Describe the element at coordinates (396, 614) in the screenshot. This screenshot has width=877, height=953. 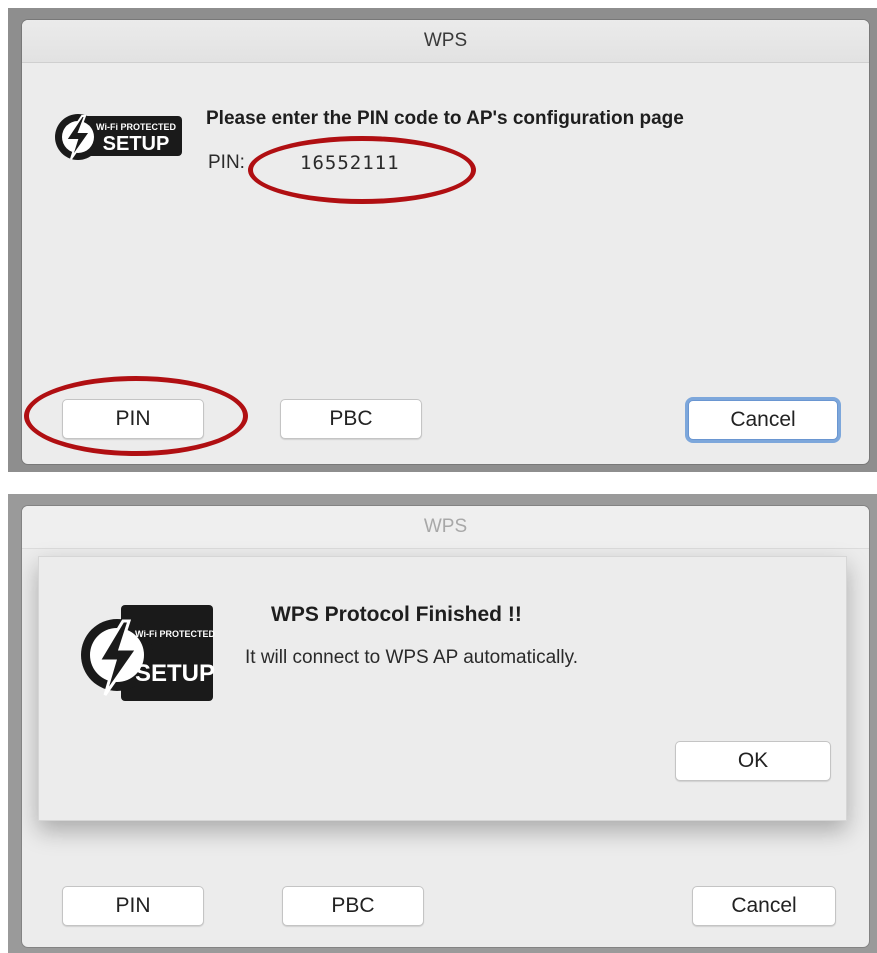
I see `alert-heading: WPS Protocol Finished !!` at that location.